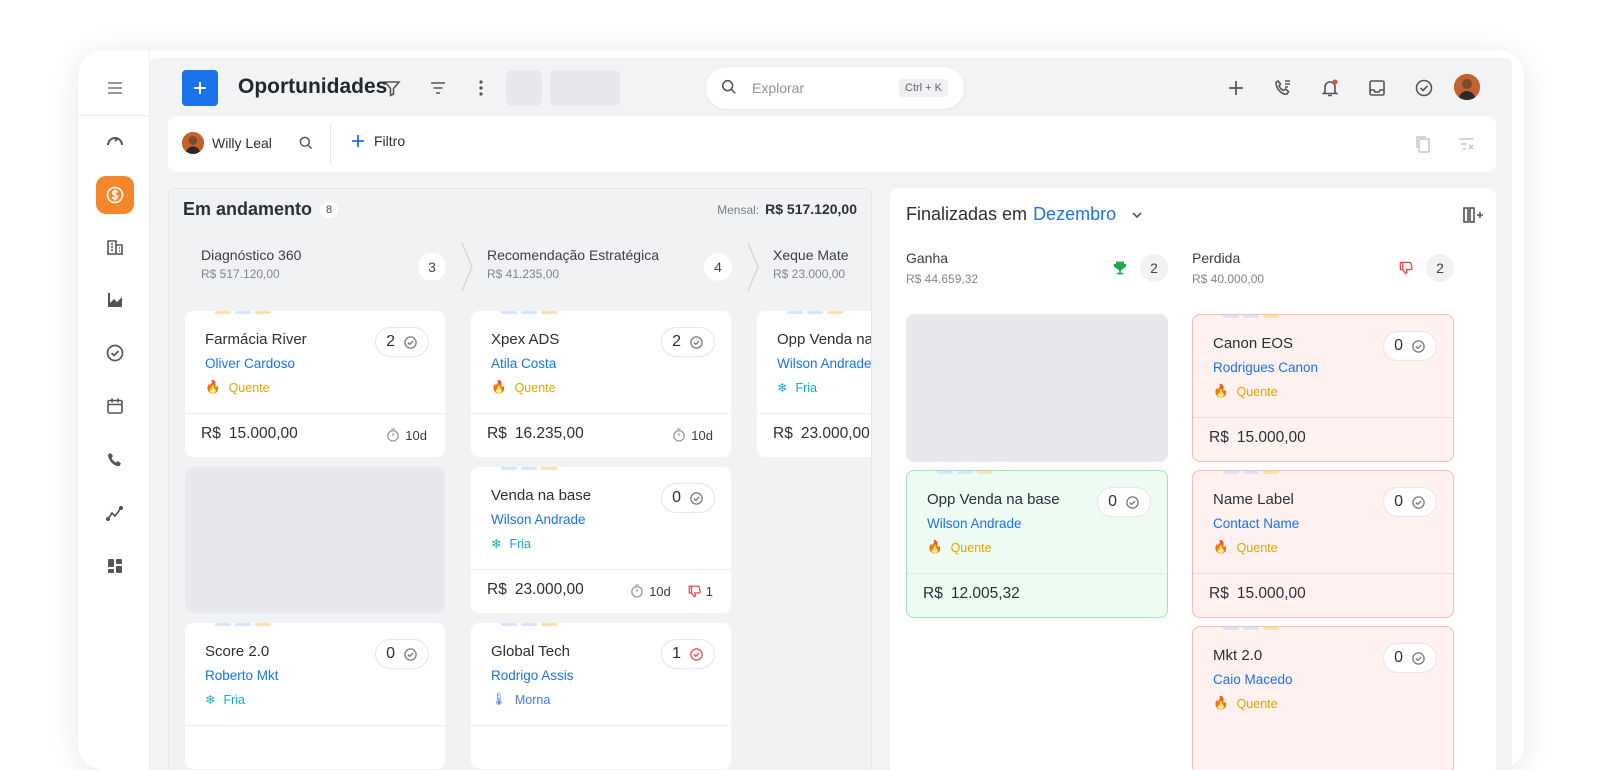 The width and height of the screenshot is (1600, 770). Describe the element at coordinates (1256, 523) in the screenshot. I see `card-contact: Contact Name` at that location.